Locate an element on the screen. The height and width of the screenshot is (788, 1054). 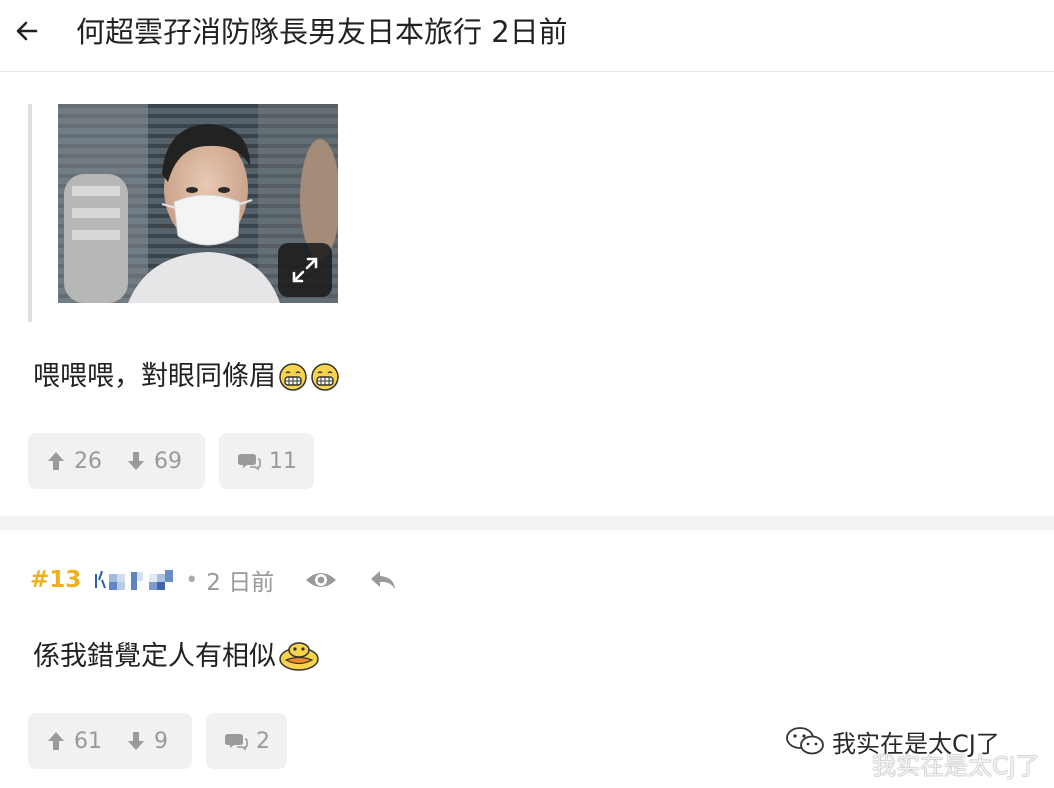
downvote-count: 9 is located at coordinates (161, 741).